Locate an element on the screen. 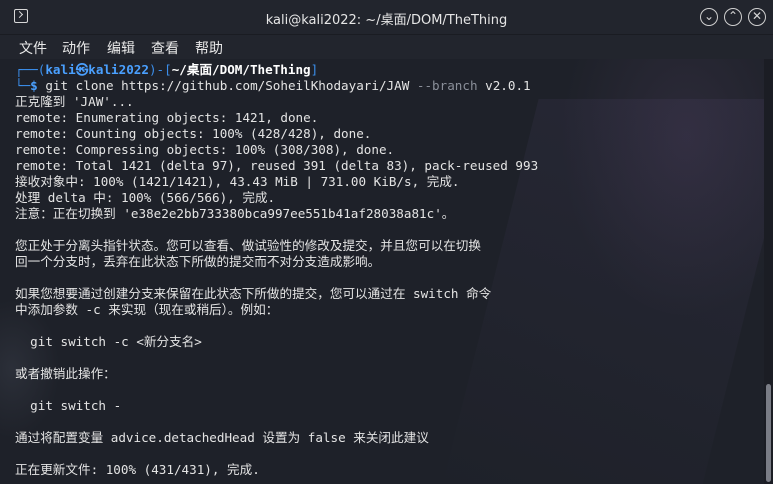  menu-help: 帮助 is located at coordinates (209, 48).